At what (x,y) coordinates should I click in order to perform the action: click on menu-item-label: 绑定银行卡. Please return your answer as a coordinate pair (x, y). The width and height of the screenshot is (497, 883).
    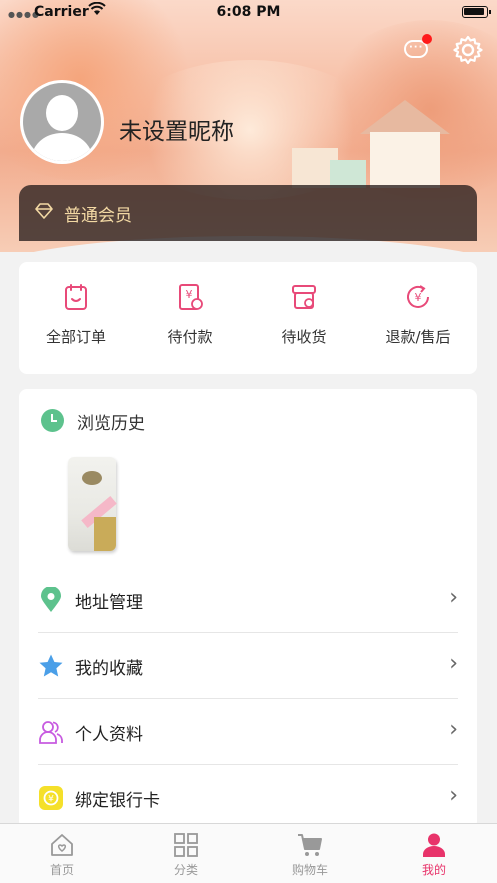
    Looking at the image, I should click on (117, 801).